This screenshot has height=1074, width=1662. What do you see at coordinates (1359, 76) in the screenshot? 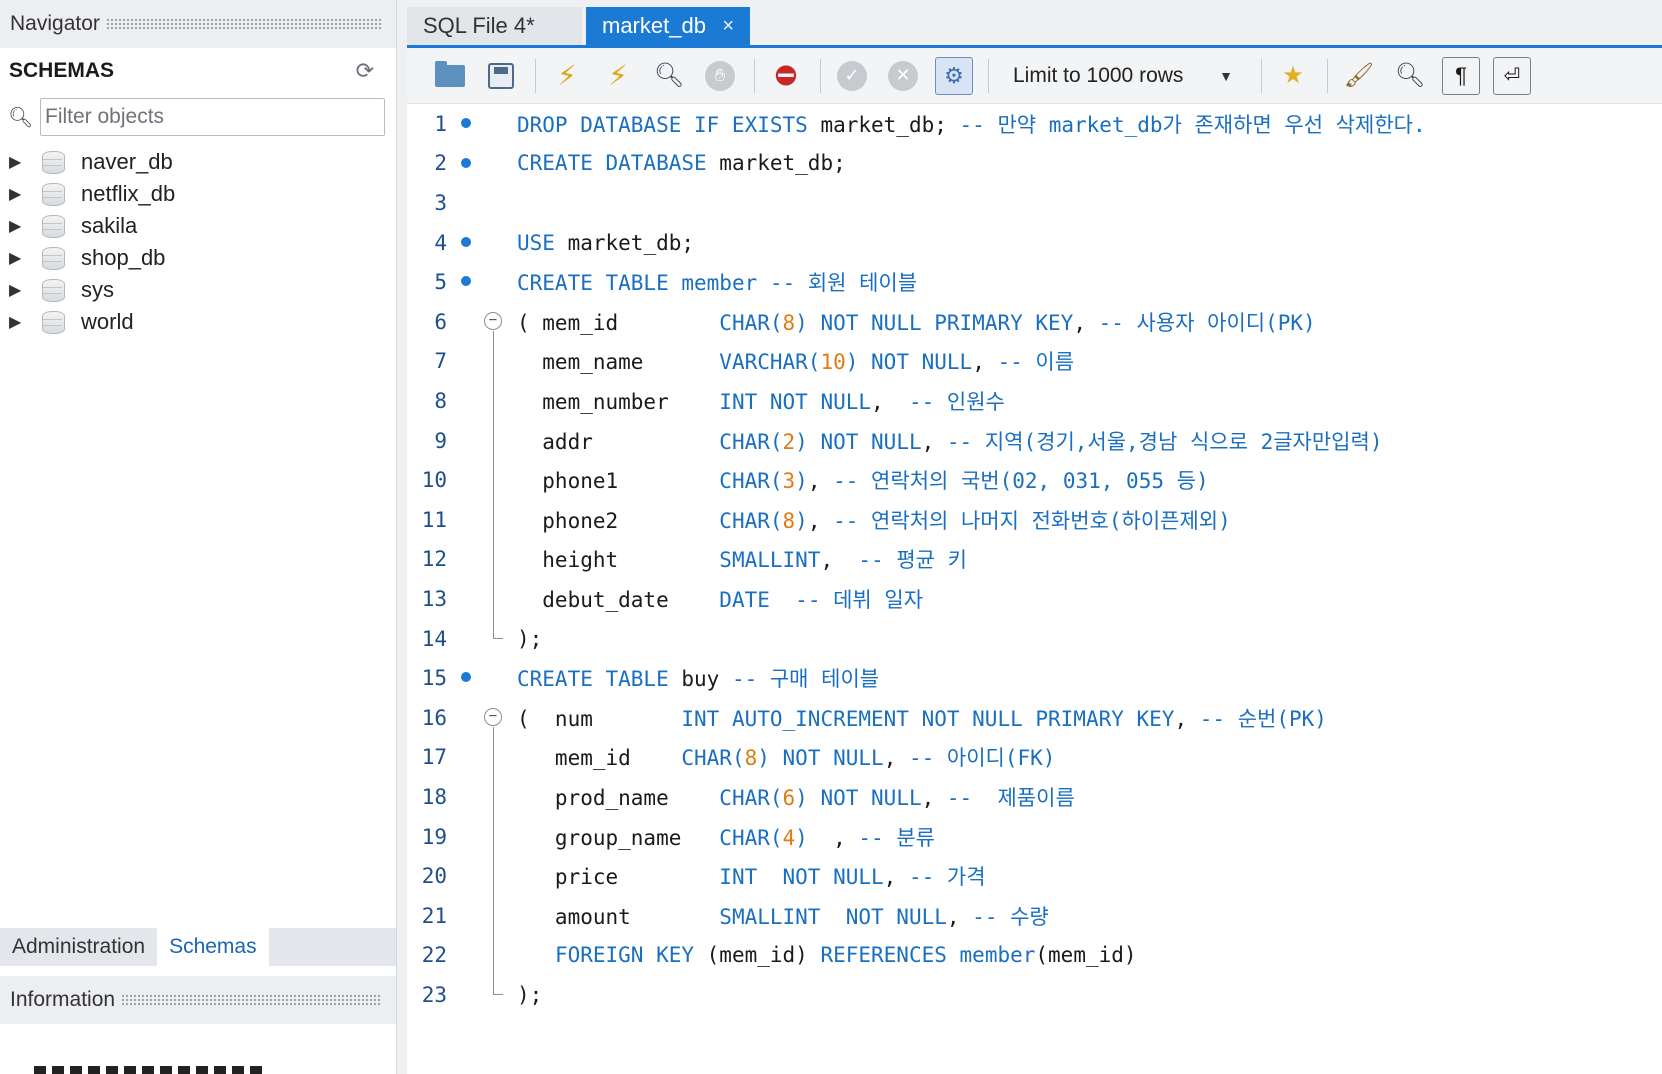
I see `beautify-button: 🖌︎` at bounding box center [1359, 76].